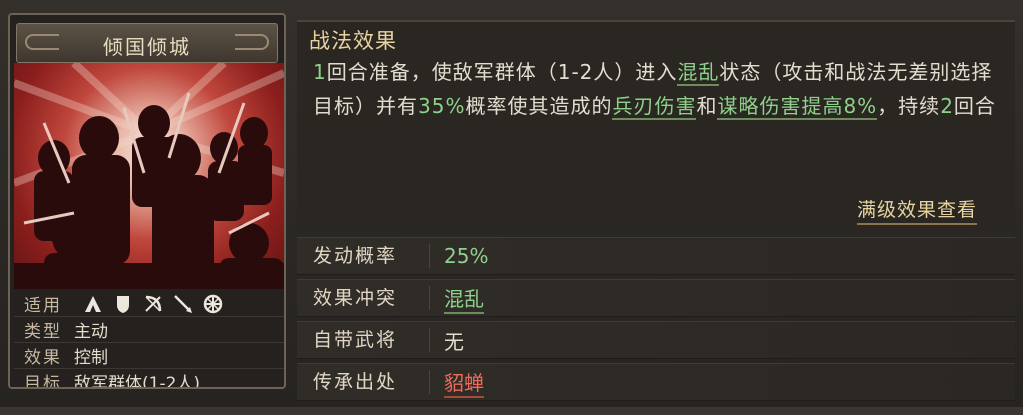 This screenshot has height=415, width=1023. Describe the element at coordinates (43, 381) in the screenshot. I see `target-label: 目标` at that location.